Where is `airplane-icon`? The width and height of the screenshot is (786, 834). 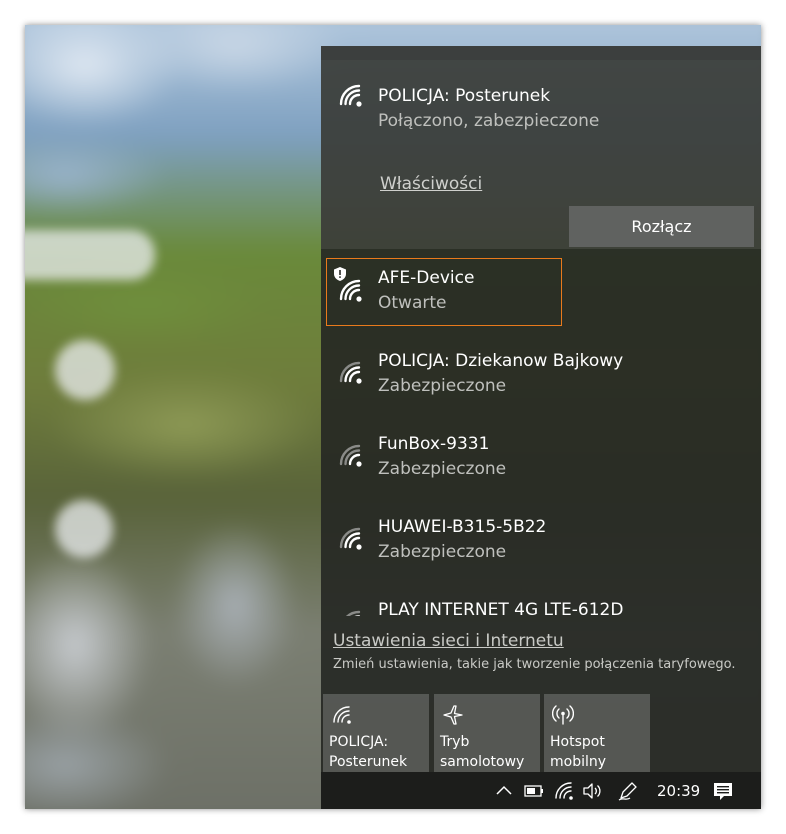
airplane-icon is located at coordinates (453, 715).